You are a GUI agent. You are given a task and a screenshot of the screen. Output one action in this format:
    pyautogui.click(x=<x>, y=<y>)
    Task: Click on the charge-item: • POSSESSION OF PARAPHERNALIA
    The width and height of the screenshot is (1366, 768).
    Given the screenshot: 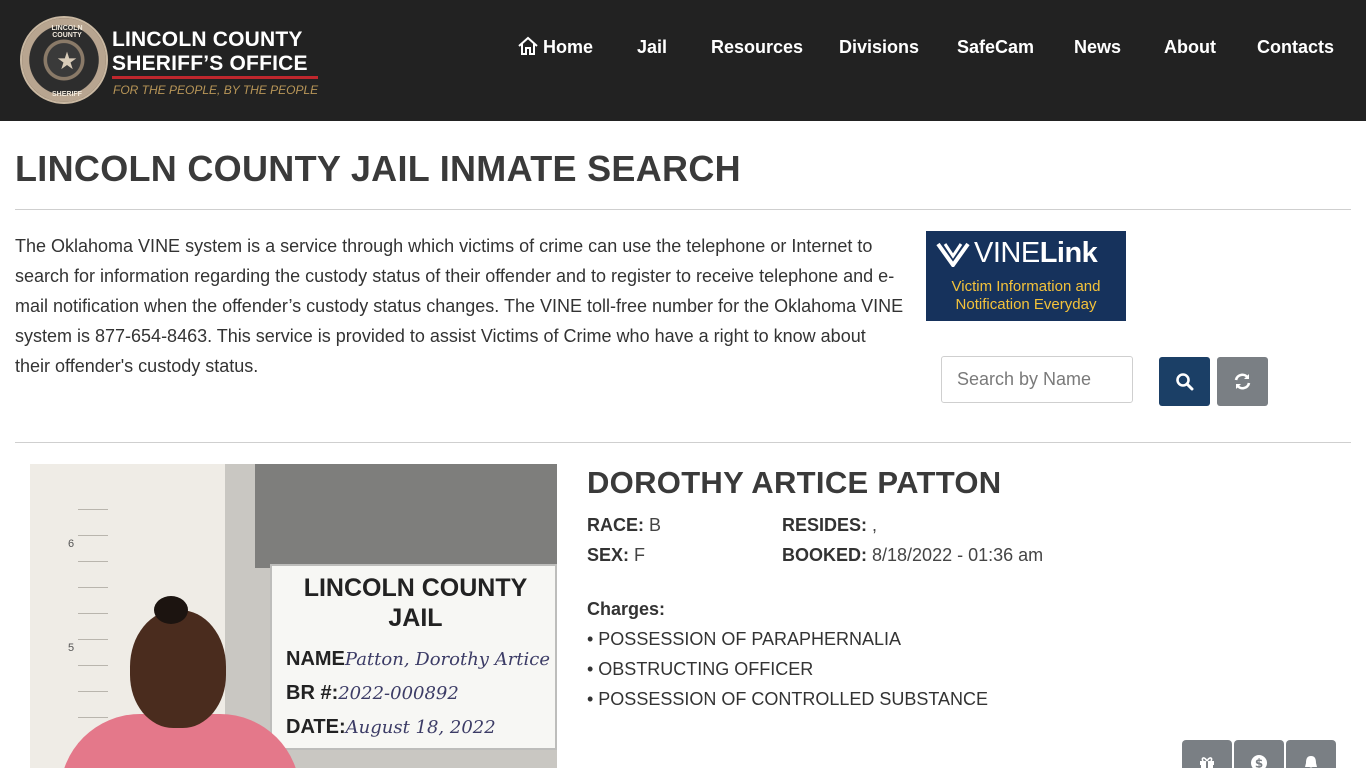 What is the action you would take?
    pyautogui.click(x=744, y=639)
    